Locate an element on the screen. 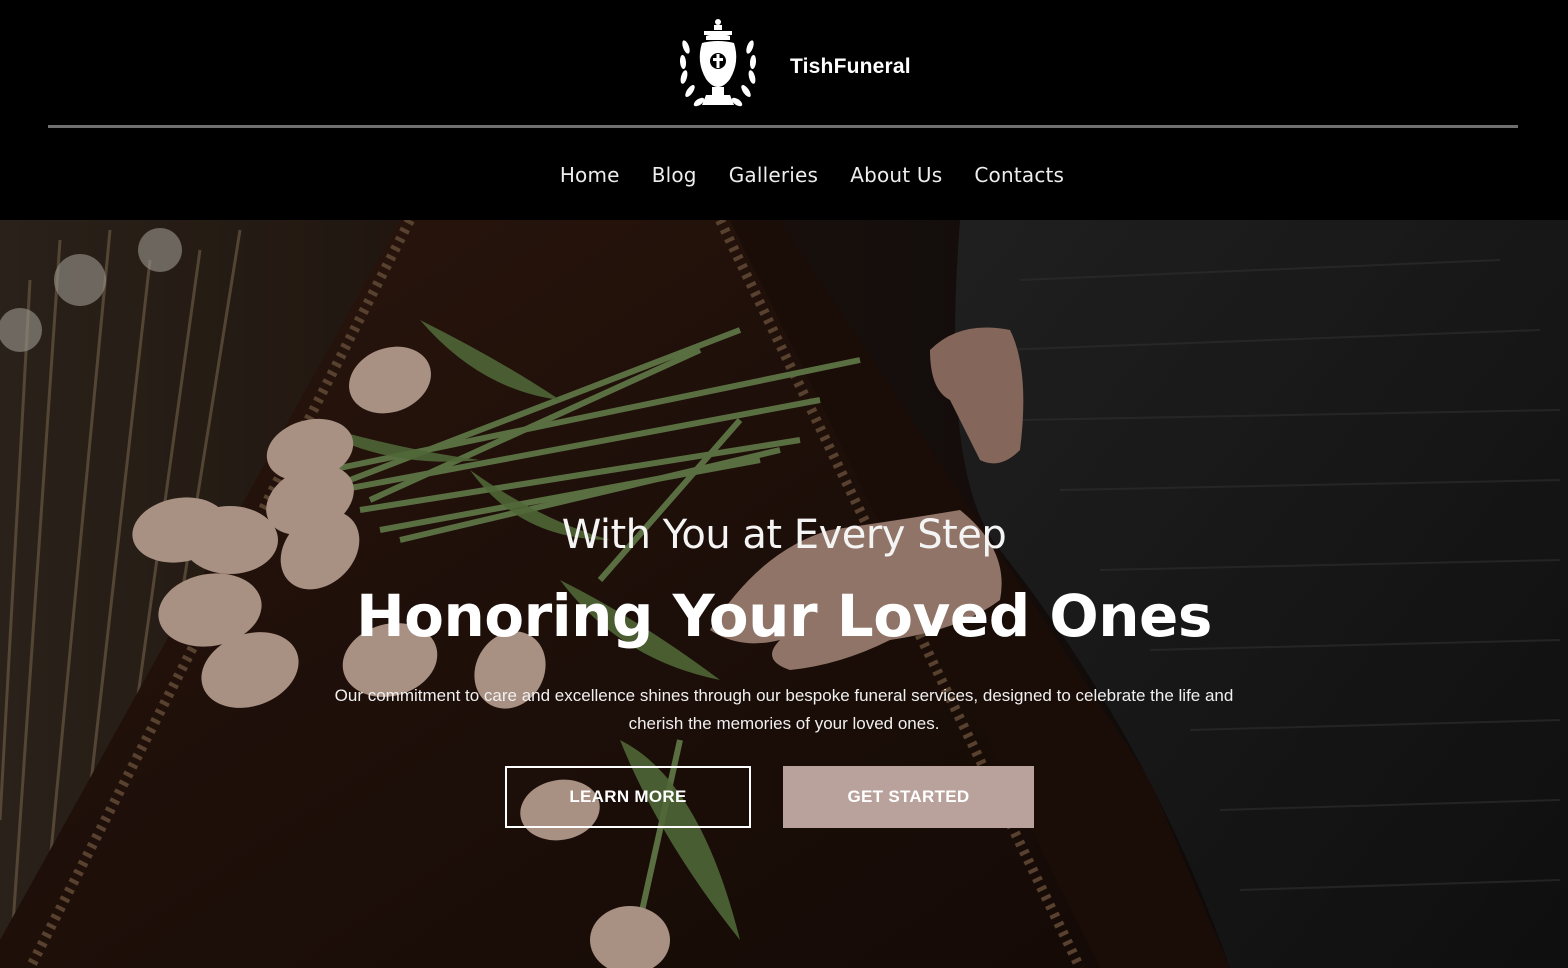 The image size is (1568, 968). urn-wreath-icon is located at coordinates (718, 63).